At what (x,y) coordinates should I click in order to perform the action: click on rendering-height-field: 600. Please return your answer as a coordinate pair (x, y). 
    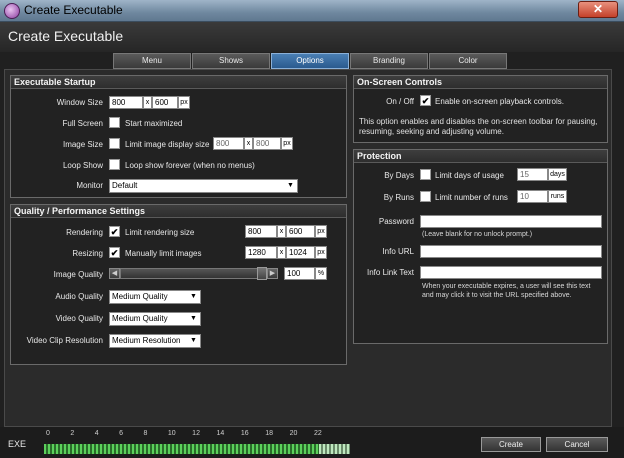
    Looking at the image, I should click on (300, 231).